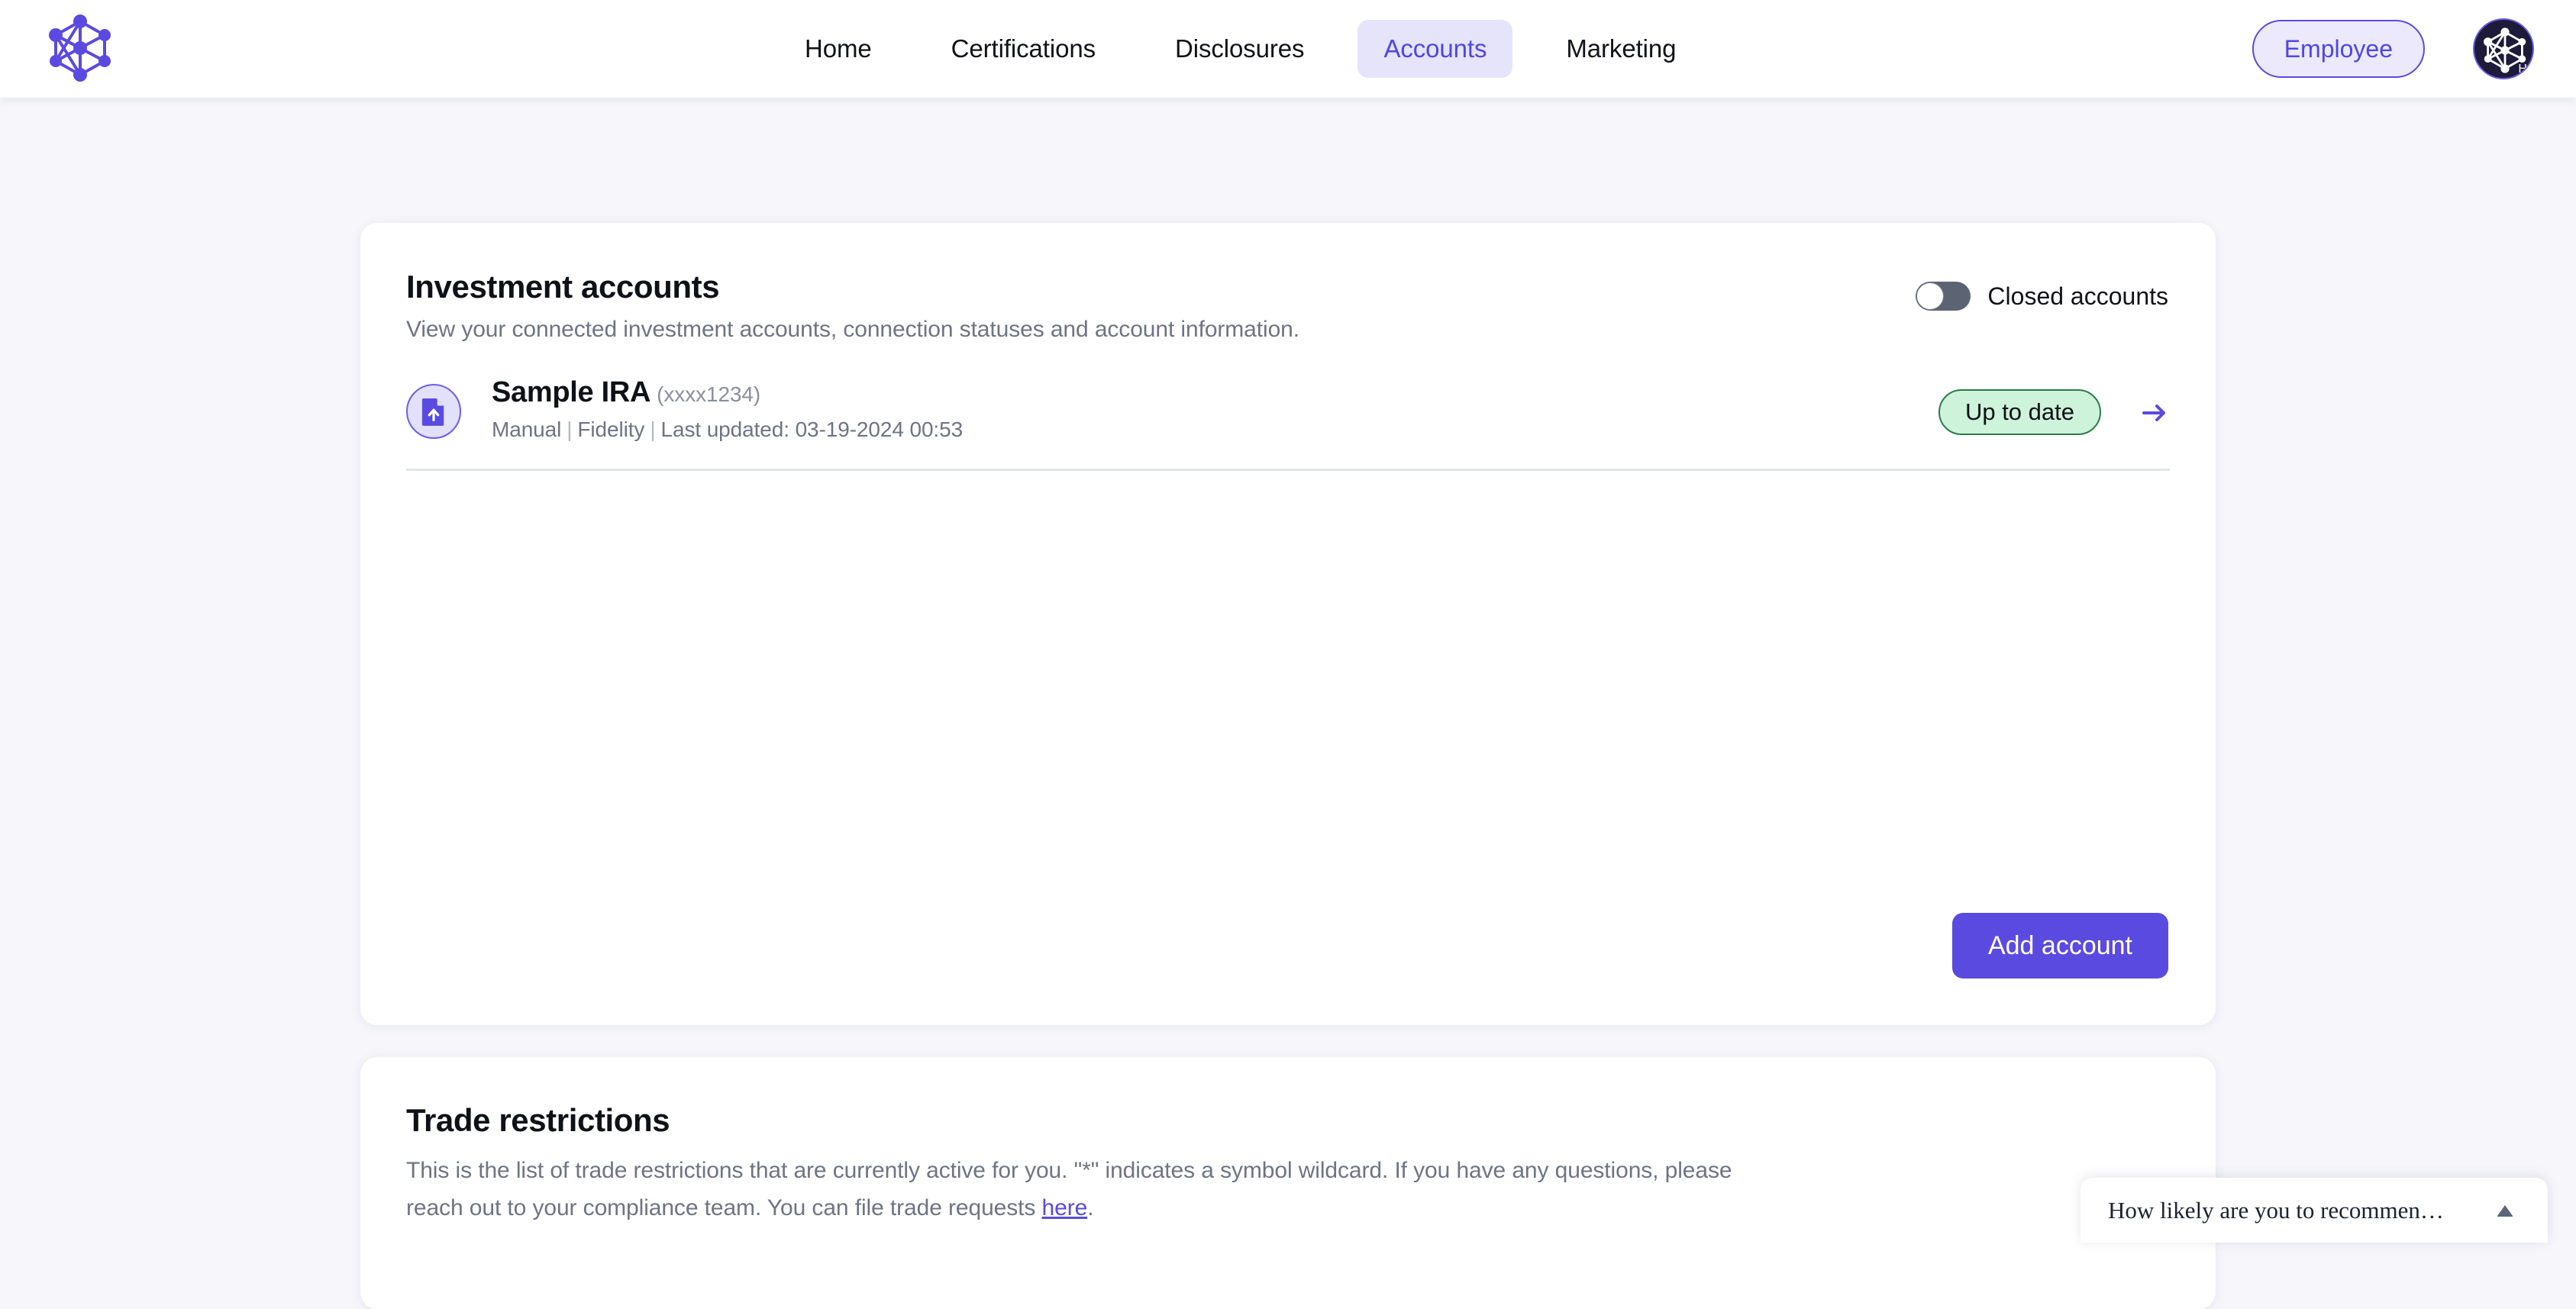 The width and height of the screenshot is (2576, 1309). What do you see at coordinates (1288, 470) in the screenshot?
I see `row-divider` at bounding box center [1288, 470].